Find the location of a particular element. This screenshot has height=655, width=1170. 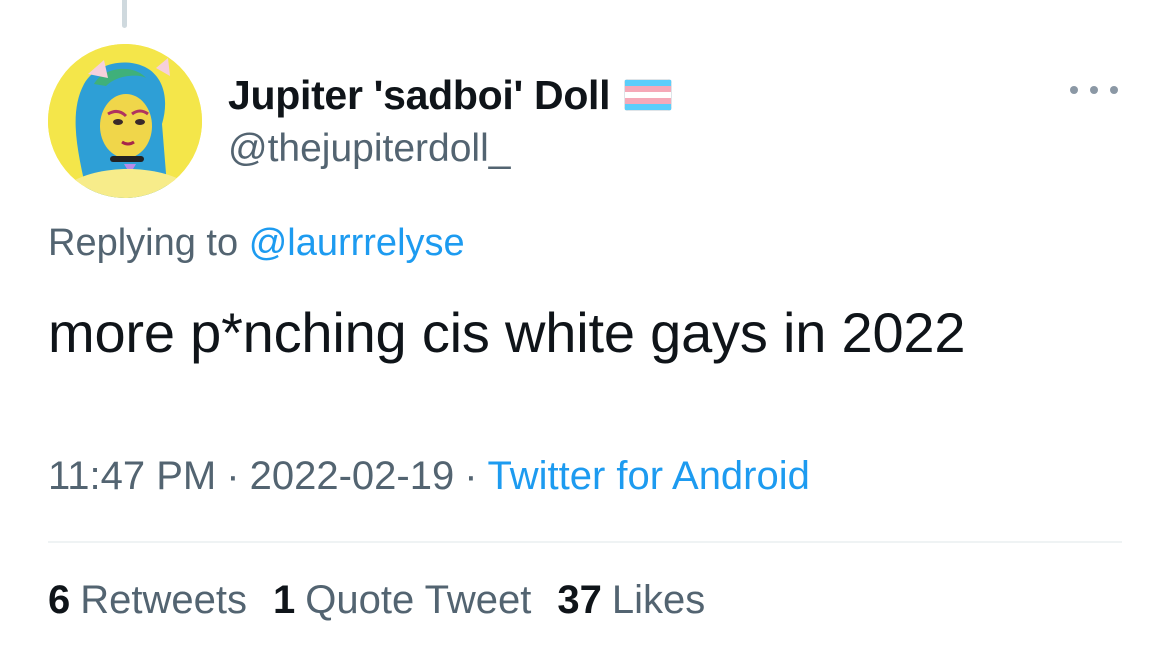

user-handle: @thejupiterdoll_ is located at coordinates (369, 149).